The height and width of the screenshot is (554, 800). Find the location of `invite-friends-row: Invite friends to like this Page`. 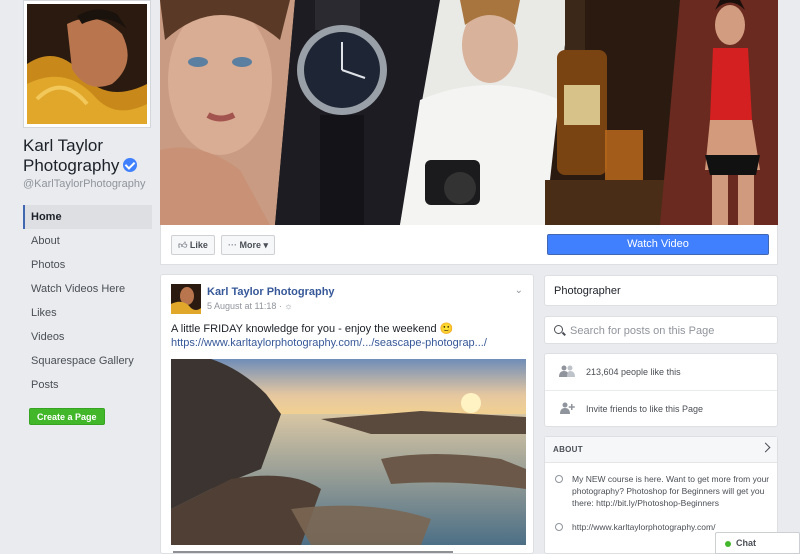

invite-friends-row: Invite friends to like this Page is located at coordinates (661, 409).